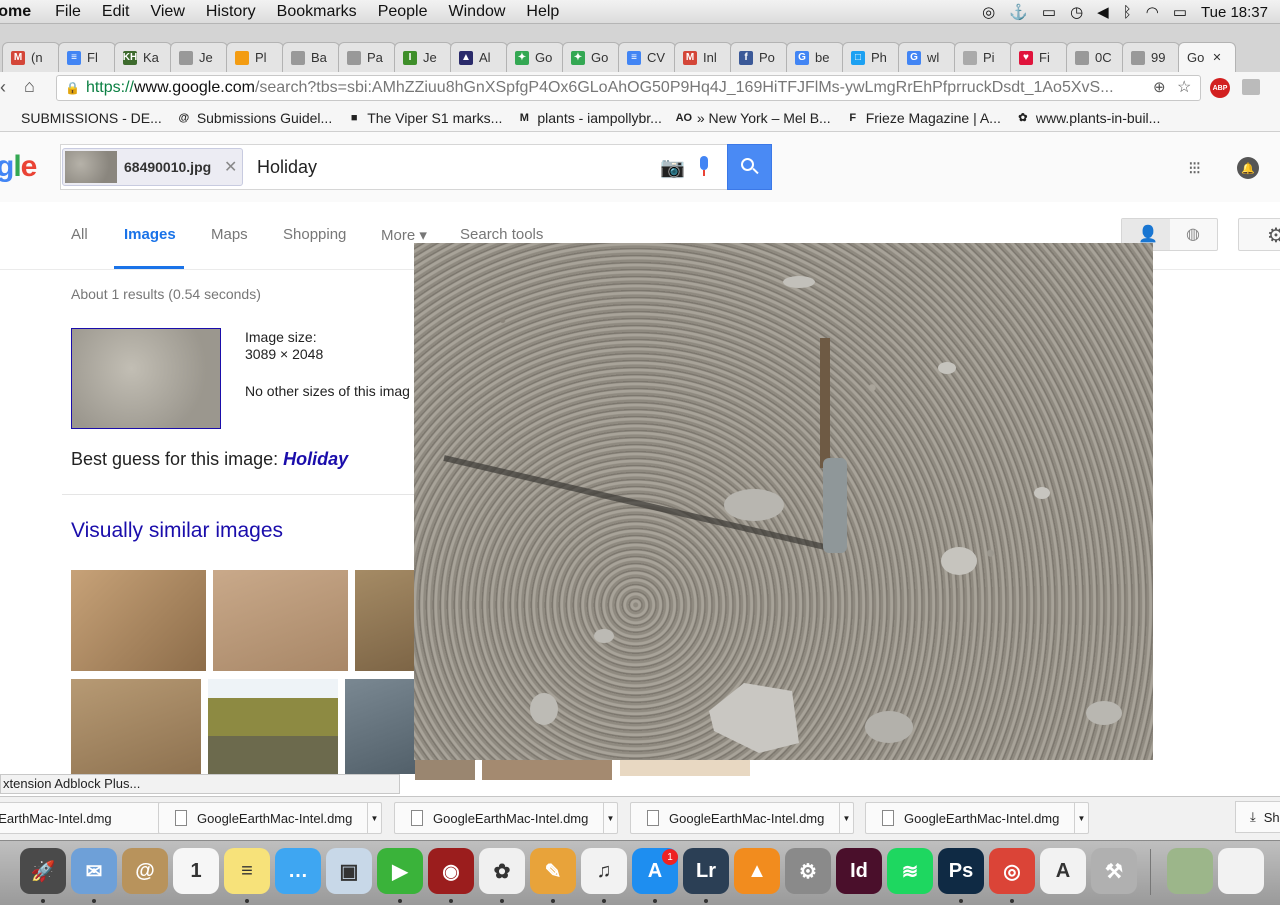 Image resolution: width=1280 pixels, height=905 pixels. I want to click on menu-edit: Edit, so click(116, 12).